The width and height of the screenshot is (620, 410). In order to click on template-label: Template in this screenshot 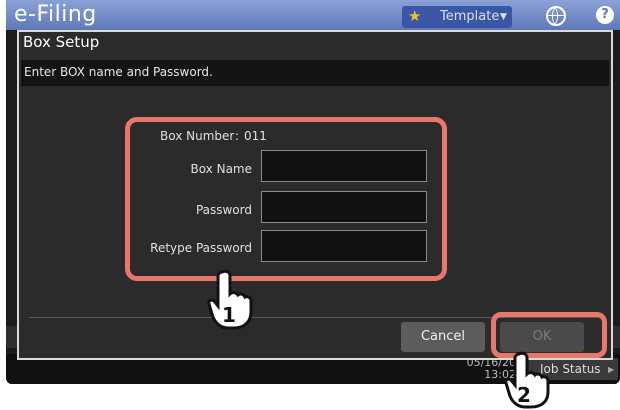, I will do `click(470, 16)`.